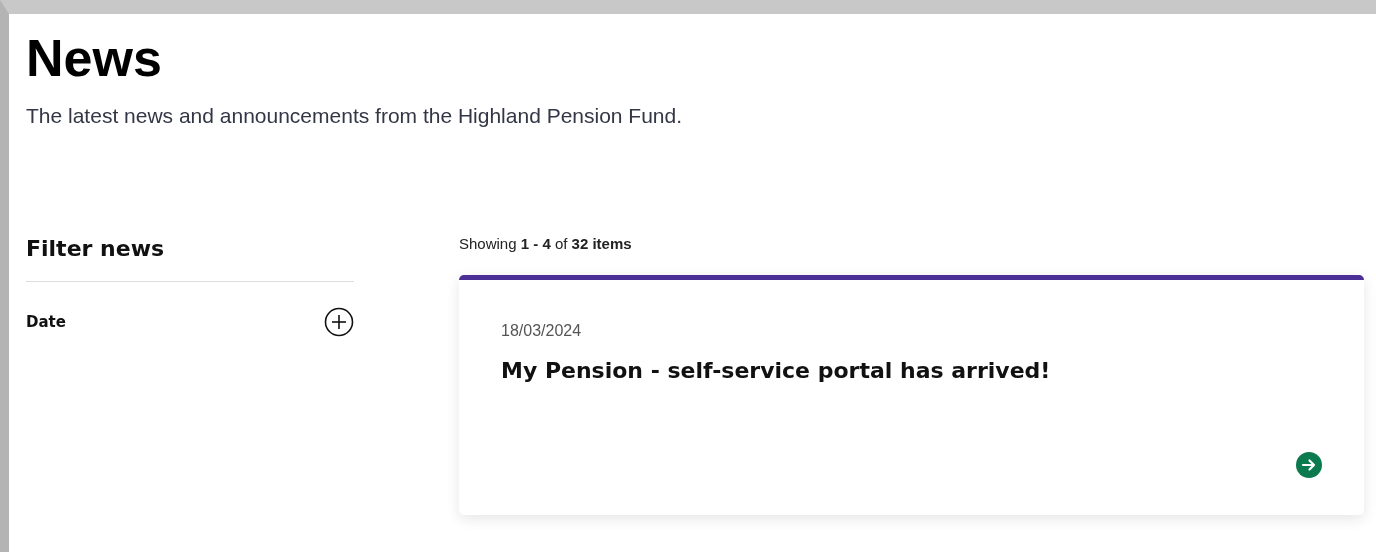 This screenshot has width=1376, height=552. I want to click on filter-heading: Filter news, so click(96, 249).